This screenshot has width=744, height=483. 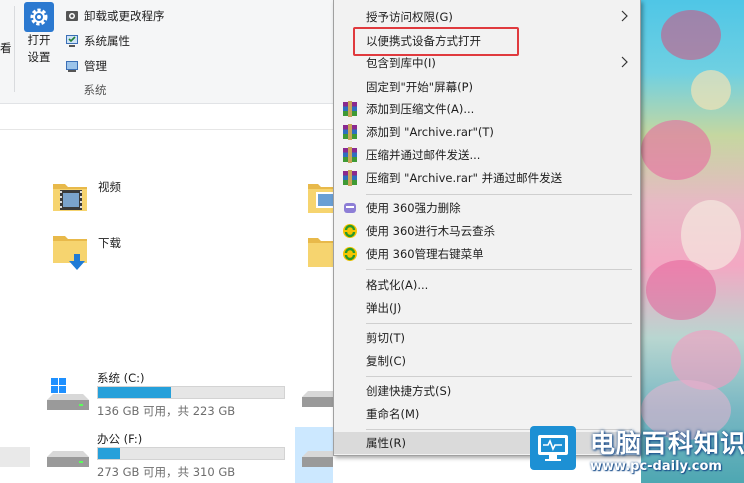 What do you see at coordinates (71, 65) in the screenshot?
I see `manage-icon` at bounding box center [71, 65].